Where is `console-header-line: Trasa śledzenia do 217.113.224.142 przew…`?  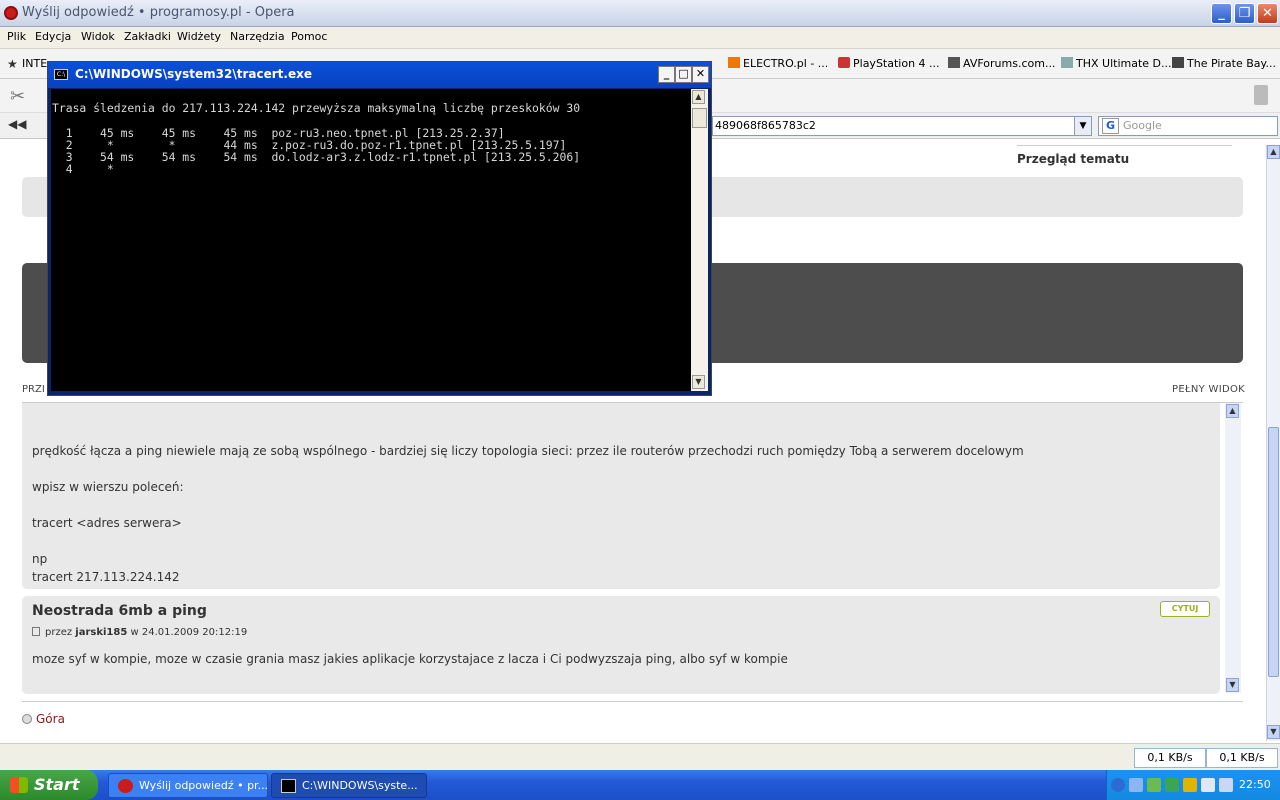 console-header-line: Trasa śledzenia do 217.113.224.142 przew… is located at coordinates (316, 108).